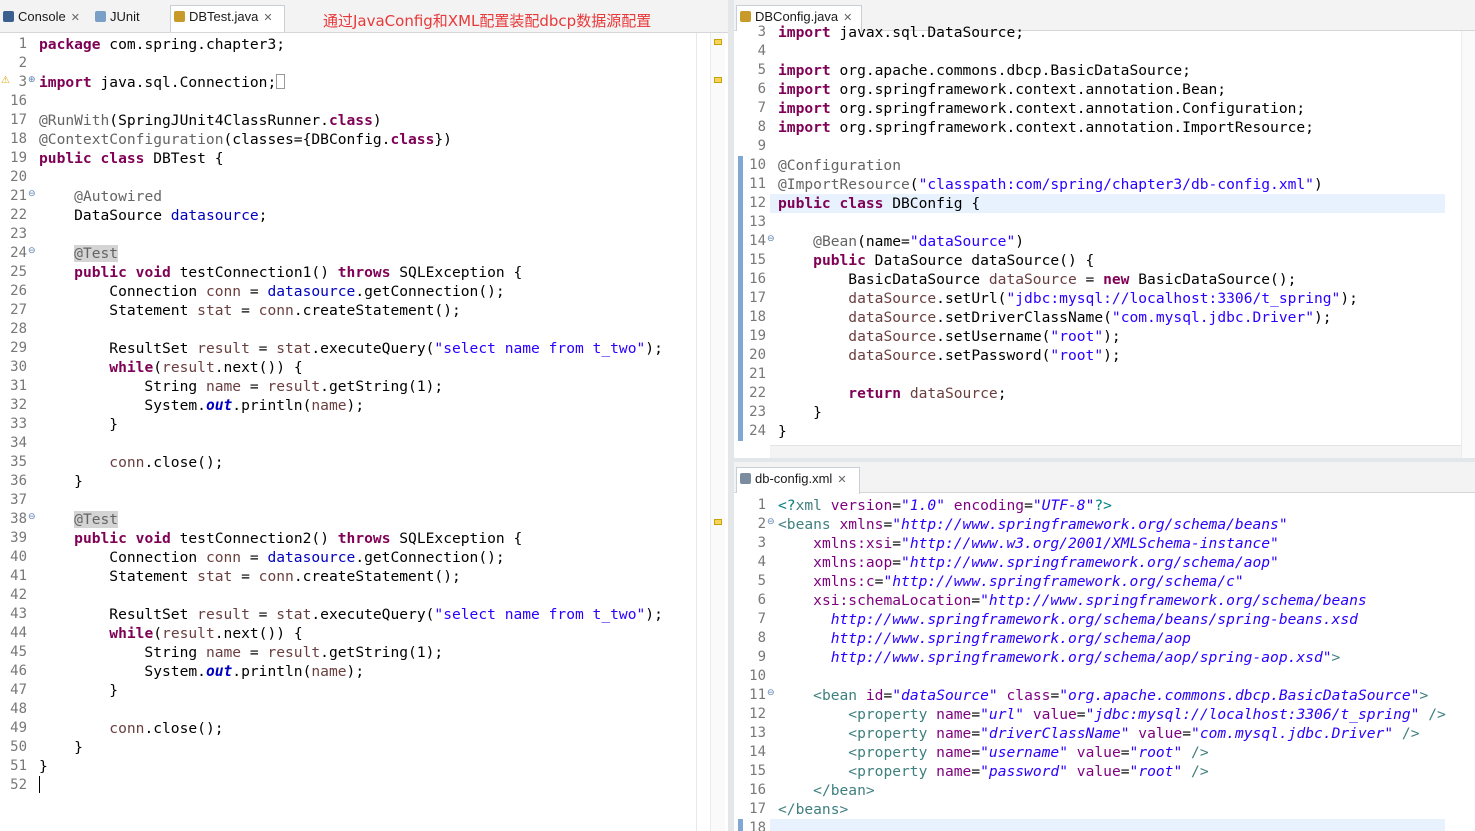  What do you see at coordinates (18, 348) in the screenshot?
I see `line-number: 29` at bounding box center [18, 348].